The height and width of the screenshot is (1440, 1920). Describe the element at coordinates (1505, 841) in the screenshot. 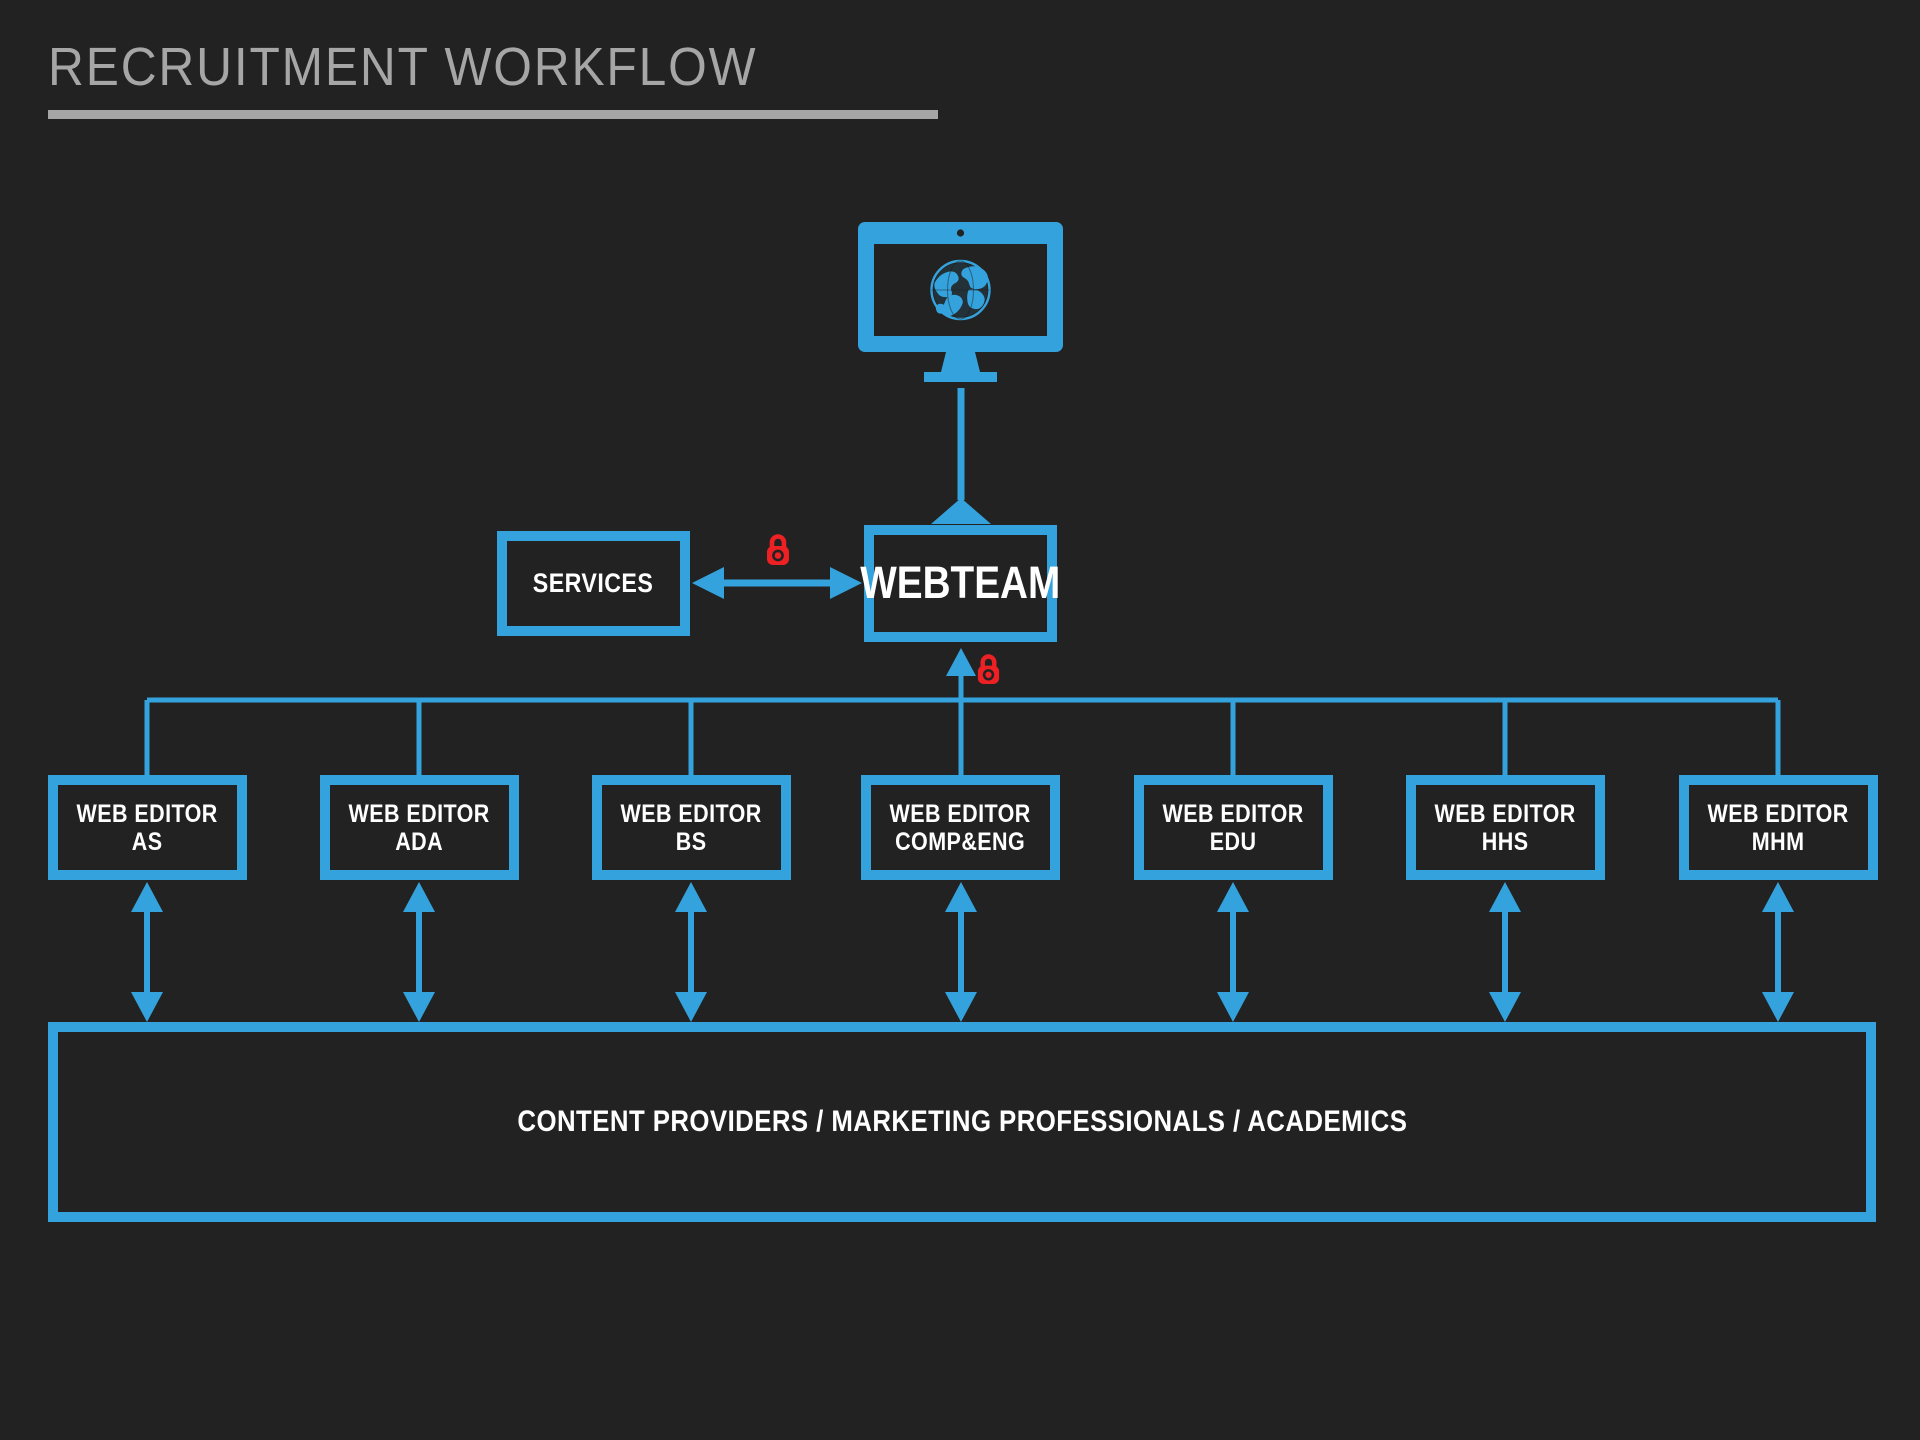

I see `editor-unit-label: HHS` at that location.